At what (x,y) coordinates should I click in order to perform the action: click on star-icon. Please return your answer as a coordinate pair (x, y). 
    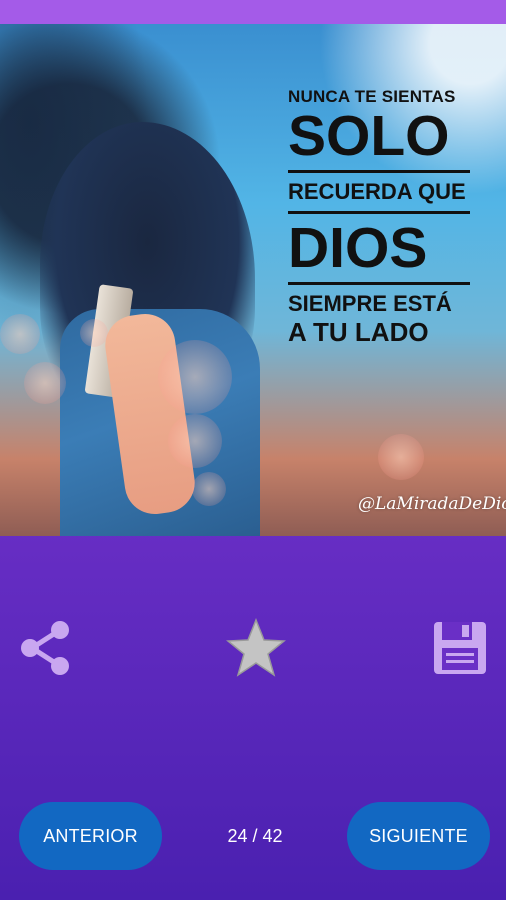
    Looking at the image, I should click on (256, 647).